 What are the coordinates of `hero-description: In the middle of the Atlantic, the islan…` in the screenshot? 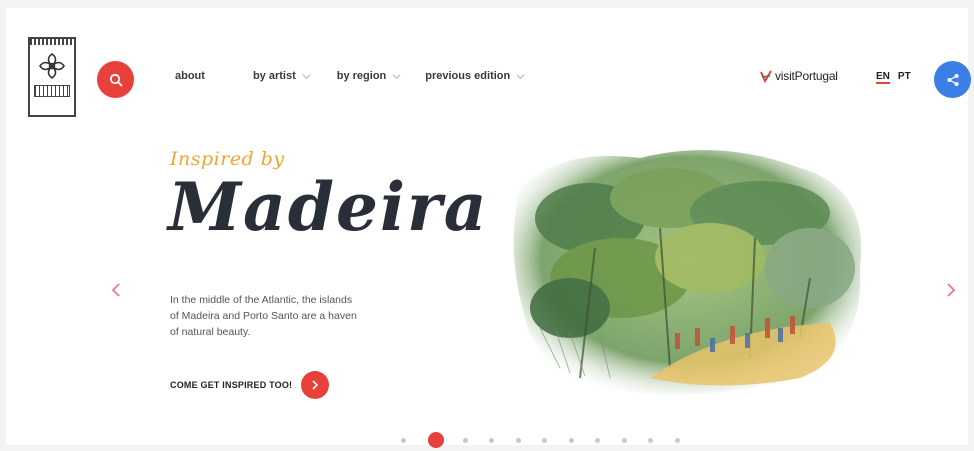 It's located at (263, 316).